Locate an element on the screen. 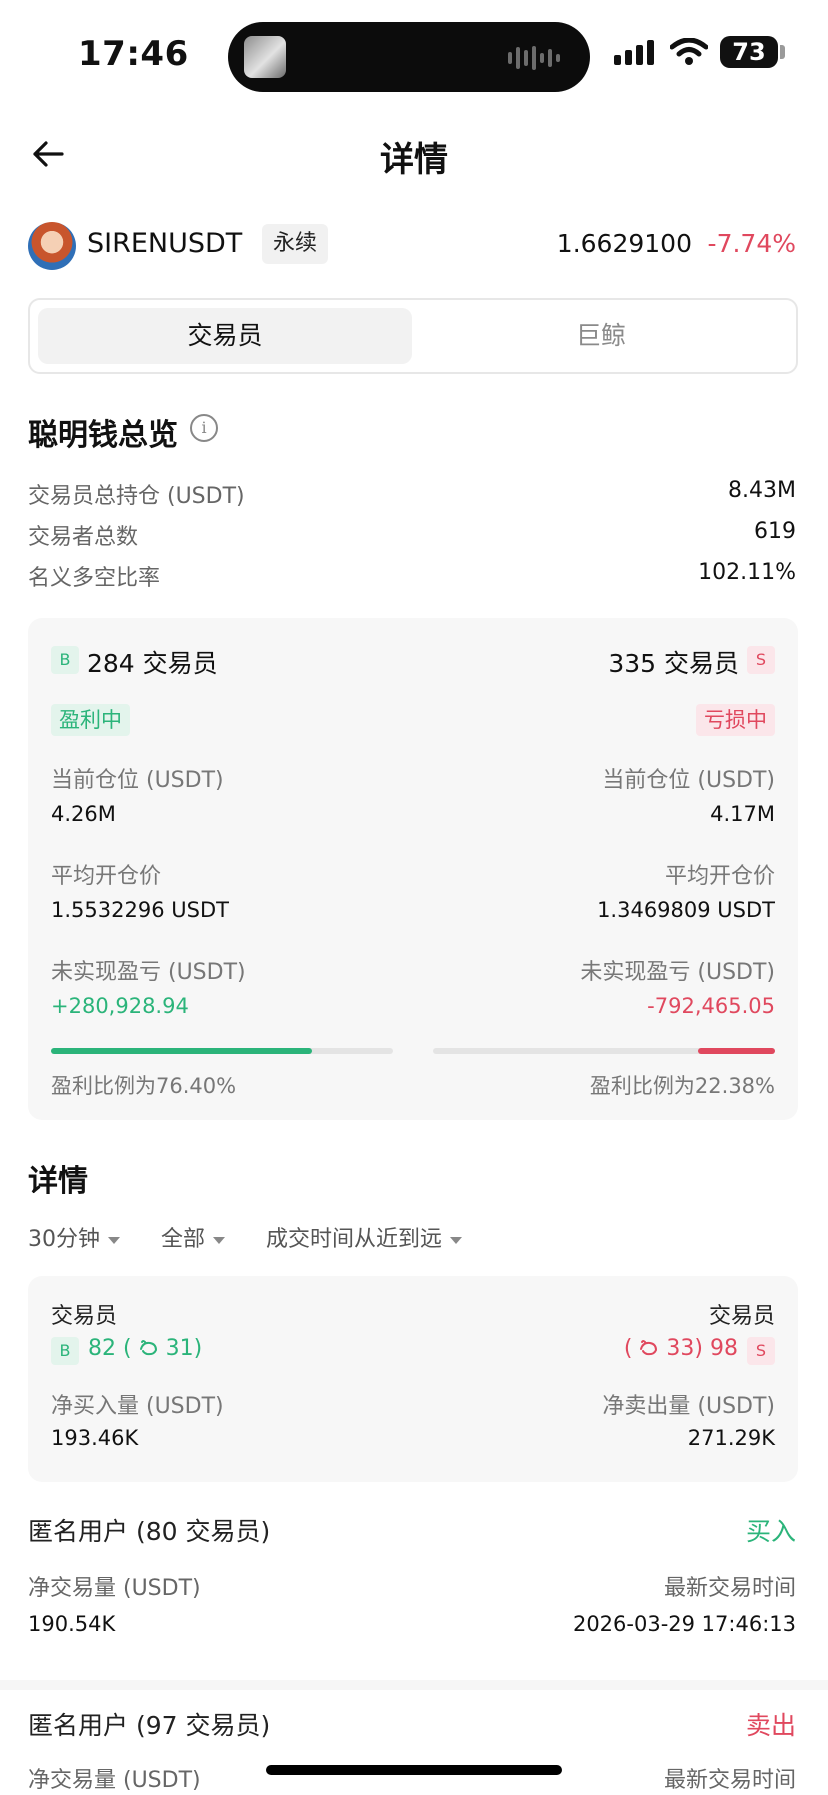  short-trader-count: 335 交易员 is located at coordinates (673, 663).